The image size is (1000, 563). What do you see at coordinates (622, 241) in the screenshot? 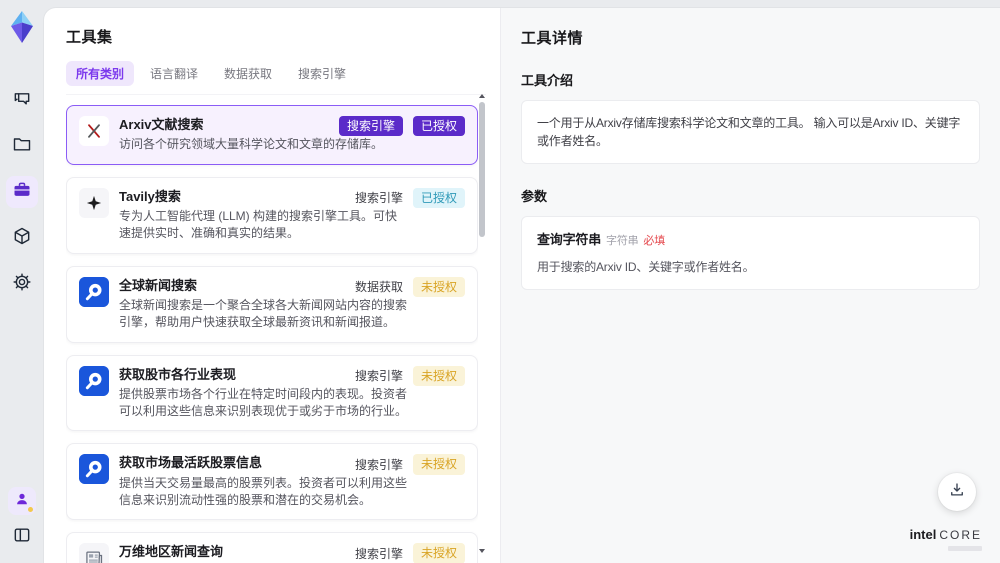
I see `param-type: 字符串` at bounding box center [622, 241].